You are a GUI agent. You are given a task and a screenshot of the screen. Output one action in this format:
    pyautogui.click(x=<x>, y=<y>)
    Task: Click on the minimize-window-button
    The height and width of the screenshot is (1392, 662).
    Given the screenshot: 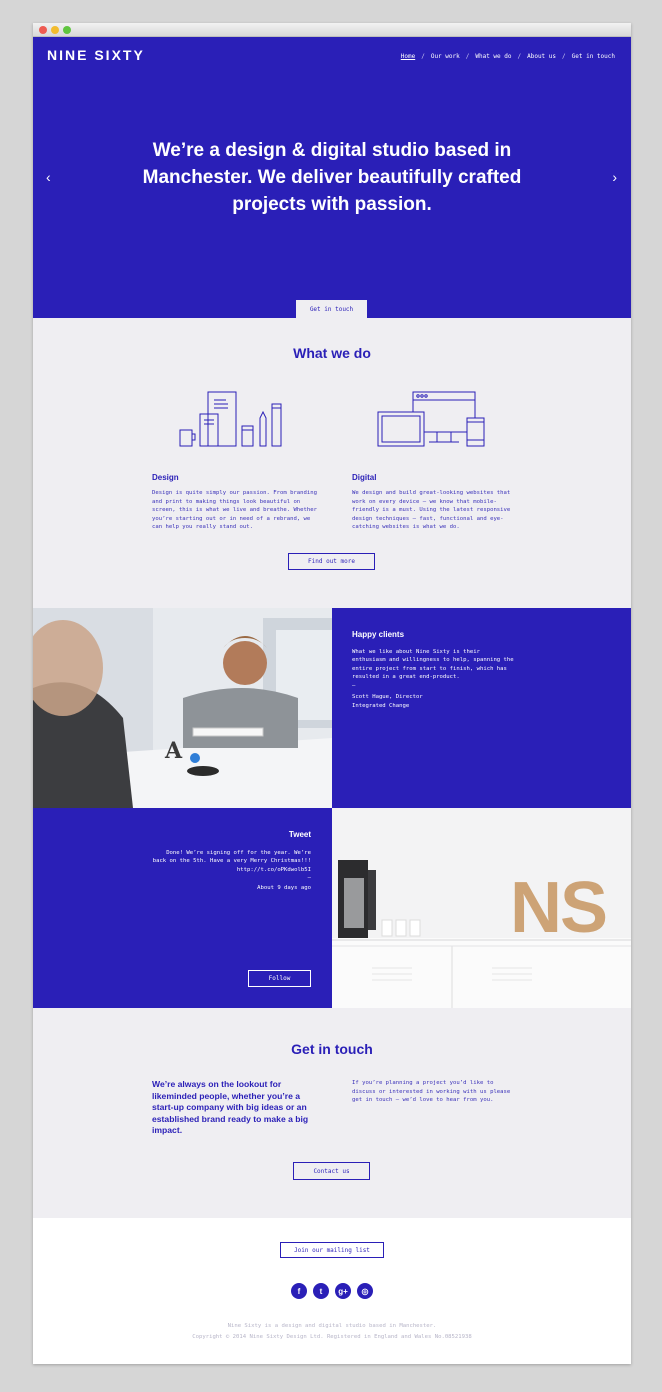 What is the action you would take?
    pyautogui.click(x=55, y=30)
    